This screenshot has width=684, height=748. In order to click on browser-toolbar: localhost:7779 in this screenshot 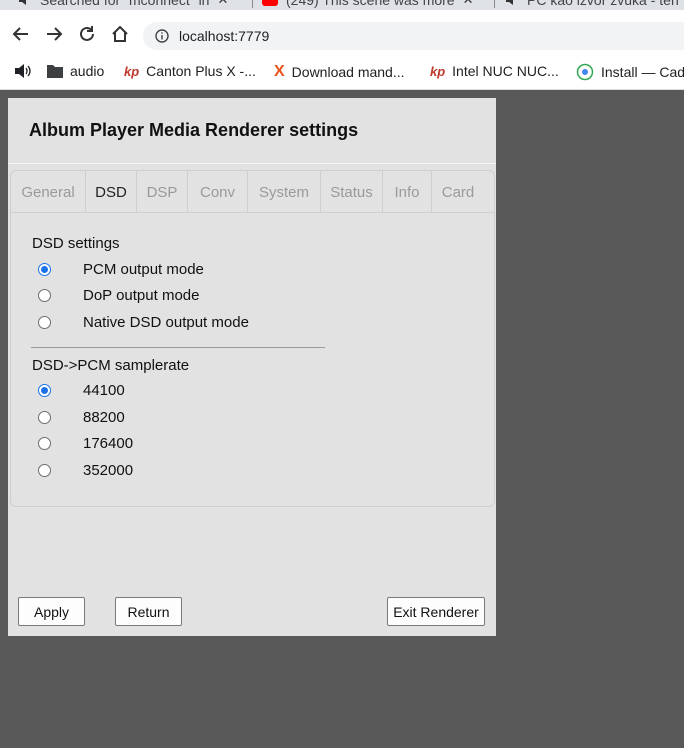, I will do `click(342, 33)`.